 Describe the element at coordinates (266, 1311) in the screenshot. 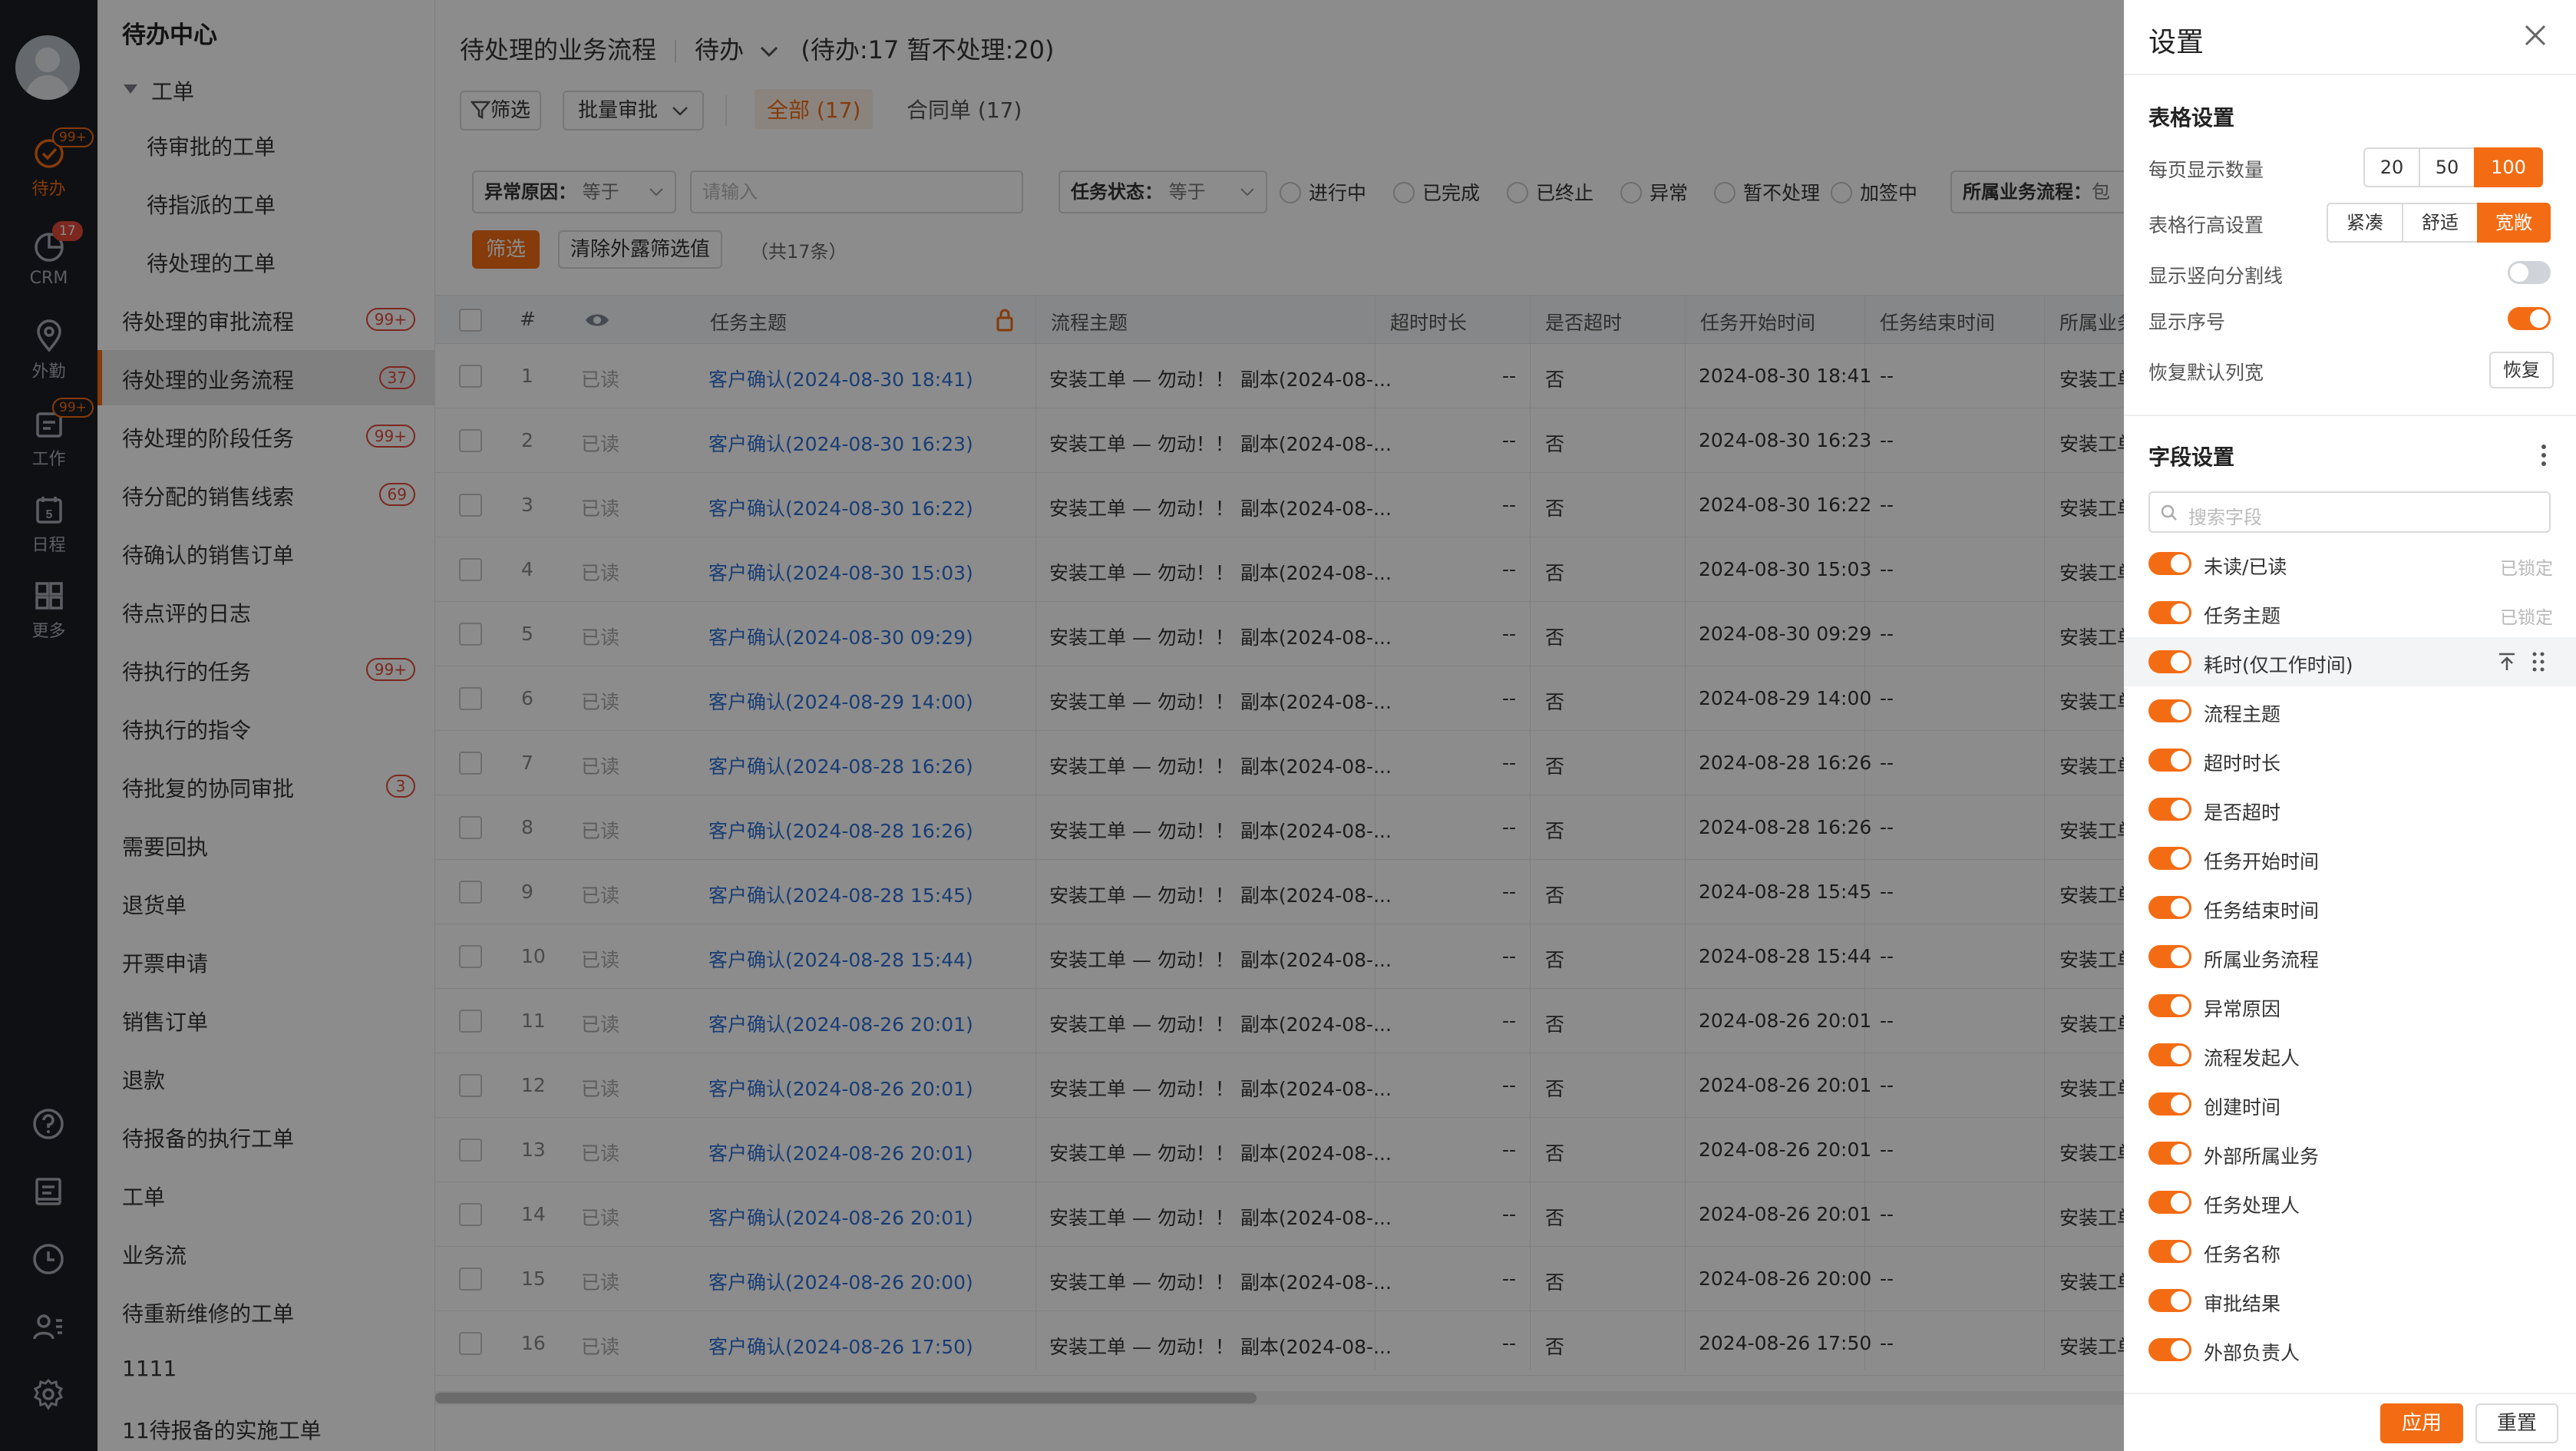

I see `sidebar-item: 待重新维修的工单` at that location.